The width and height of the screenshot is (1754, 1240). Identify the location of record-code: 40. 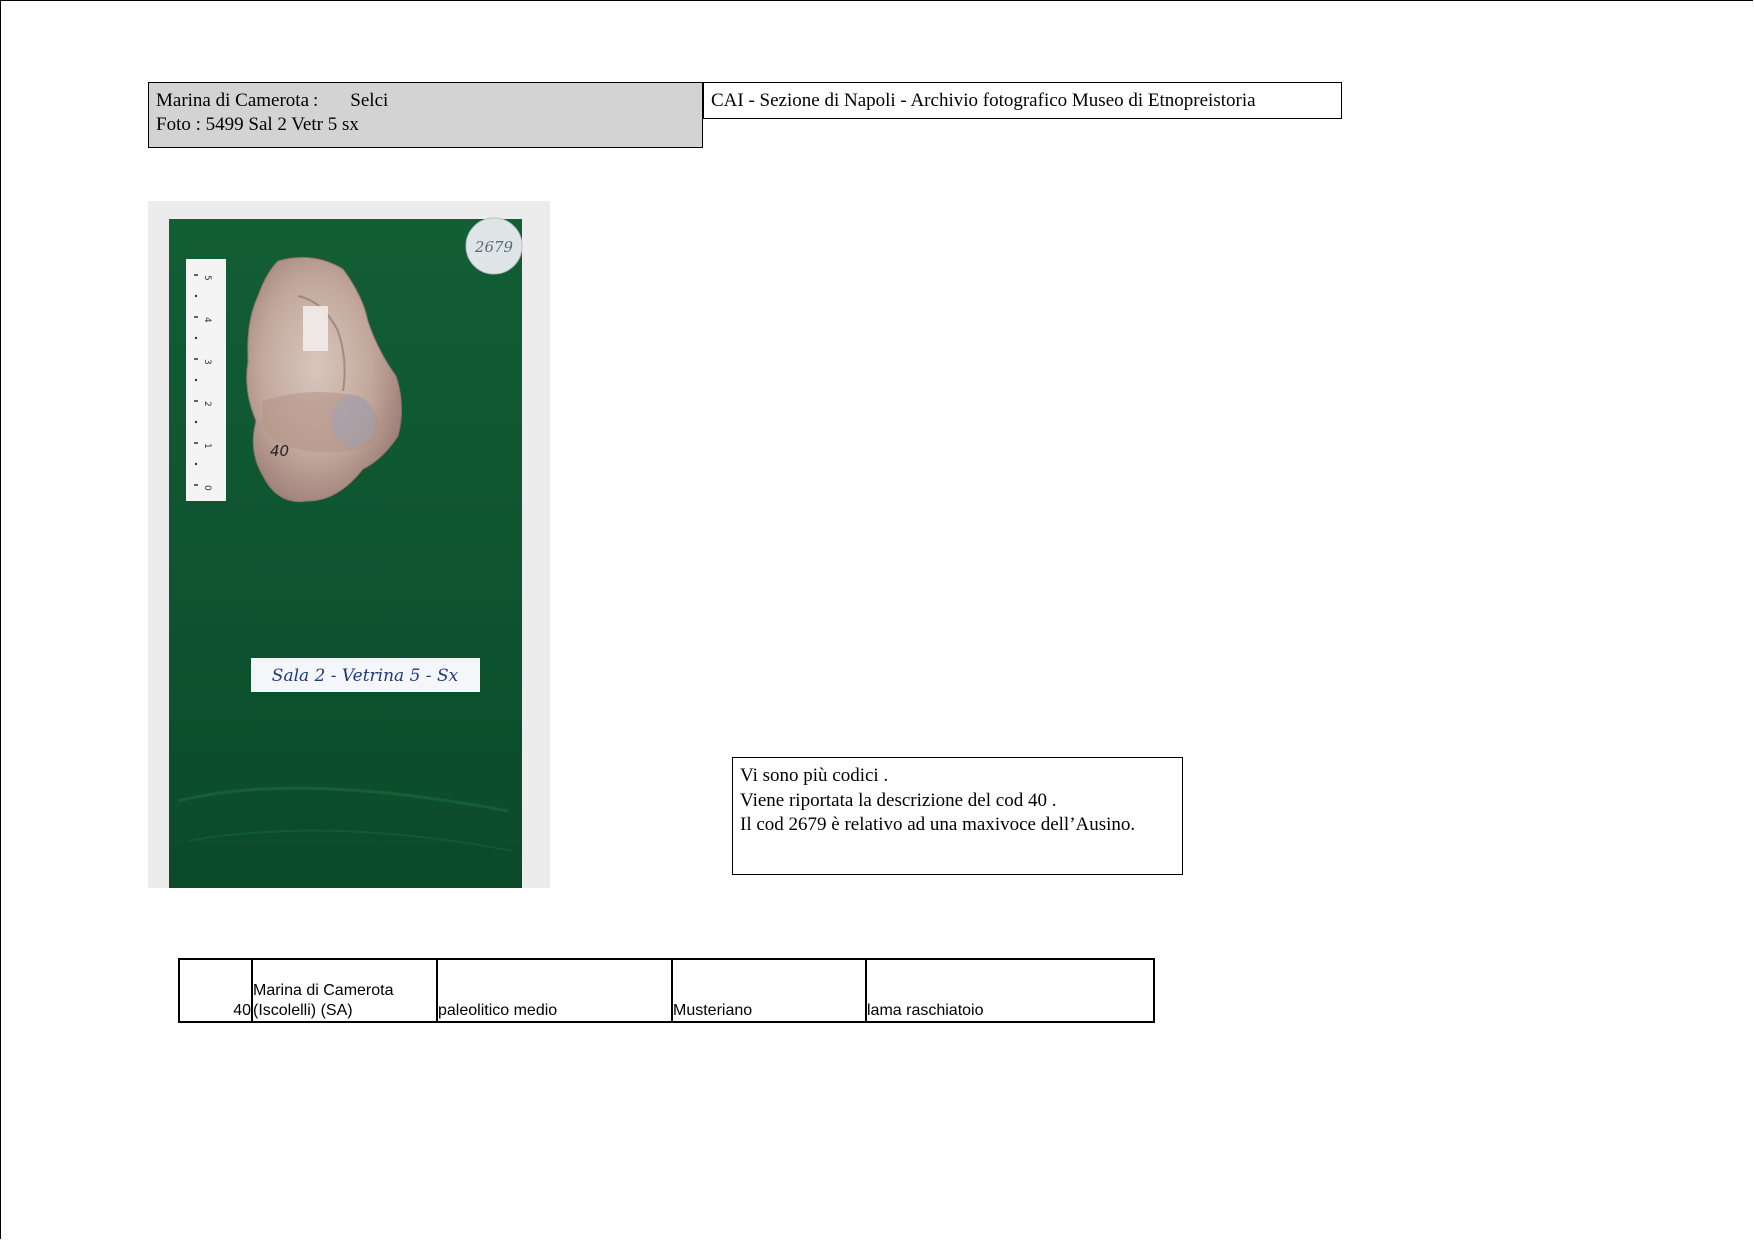
(215, 990).